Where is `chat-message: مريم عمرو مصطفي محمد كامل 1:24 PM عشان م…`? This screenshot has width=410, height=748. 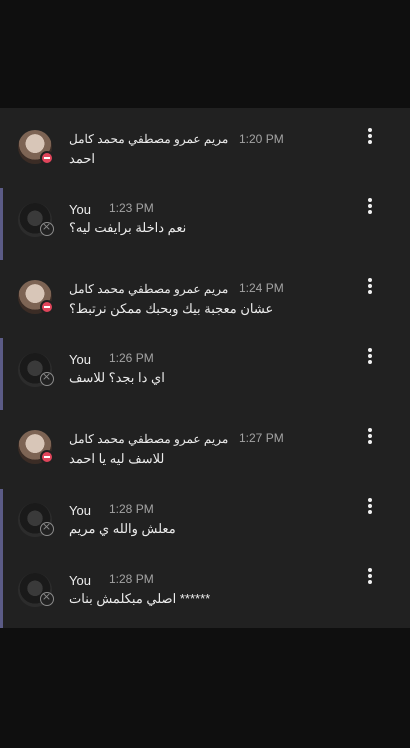
chat-message: مريم عمرو مصطفي محمد كامل 1:24 PM عشان م… is located at coordinates (205, 303).